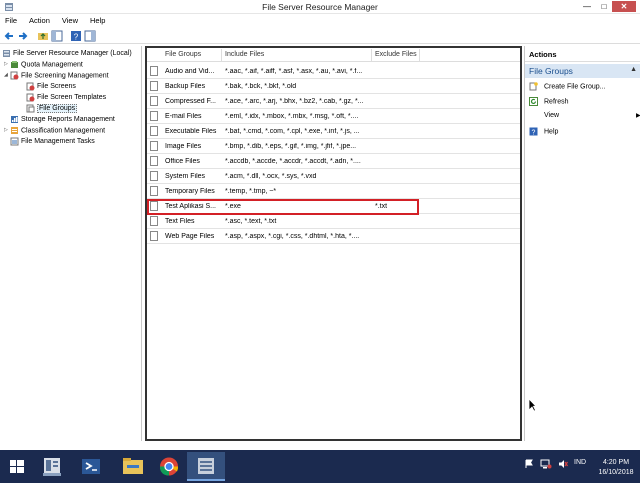  Describe the element at coordinates (9, 36) in the screenshot. I see `back-icon` at that location.